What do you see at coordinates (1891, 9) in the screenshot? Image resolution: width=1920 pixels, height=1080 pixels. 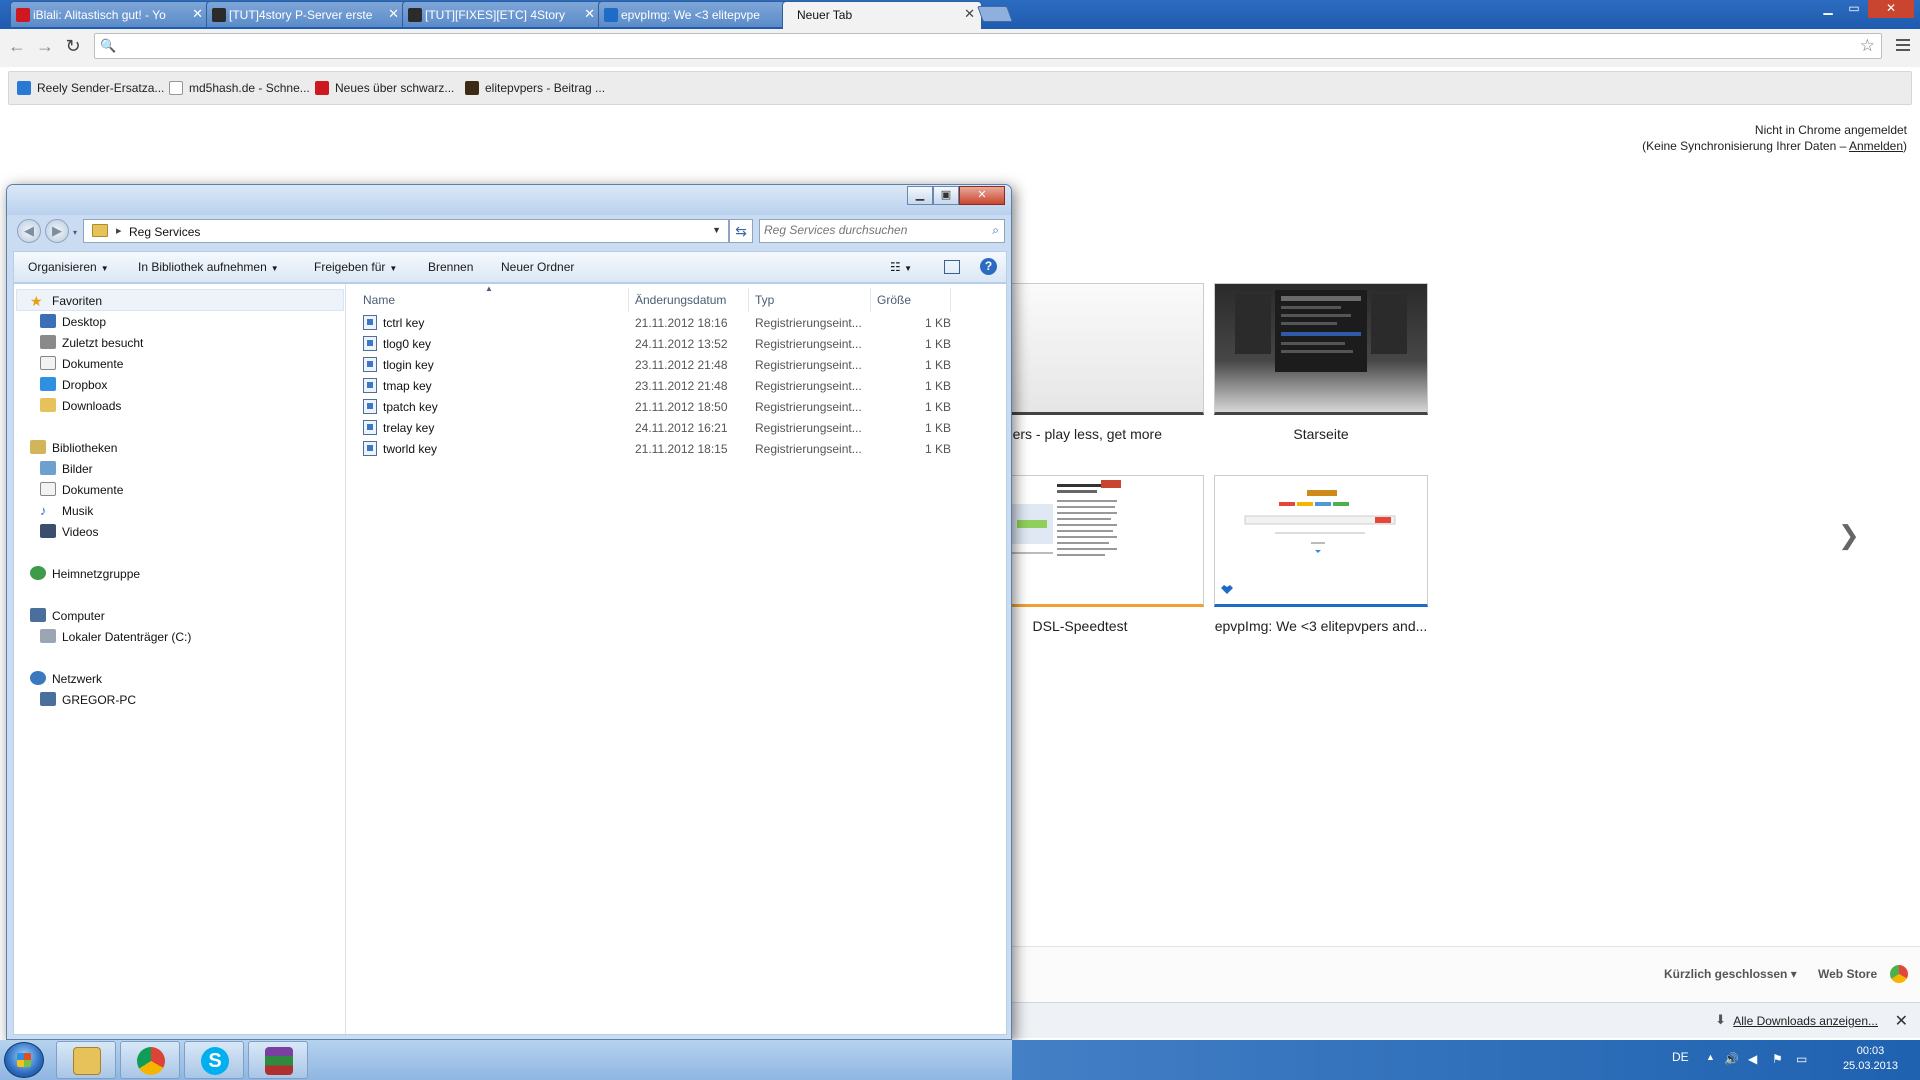 I see `close-window-button: ✕` at bounding box center [1891, 9].